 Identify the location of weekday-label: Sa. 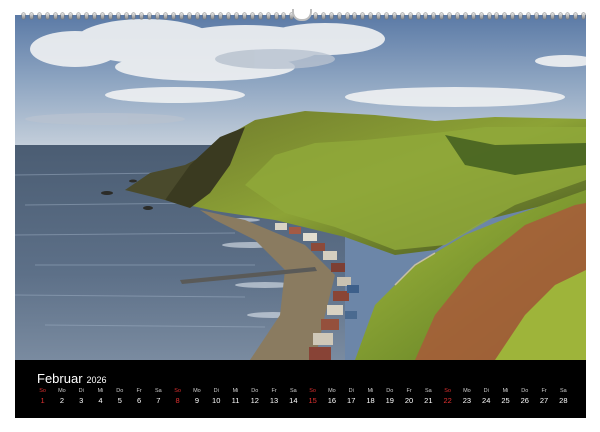
(428, 391).